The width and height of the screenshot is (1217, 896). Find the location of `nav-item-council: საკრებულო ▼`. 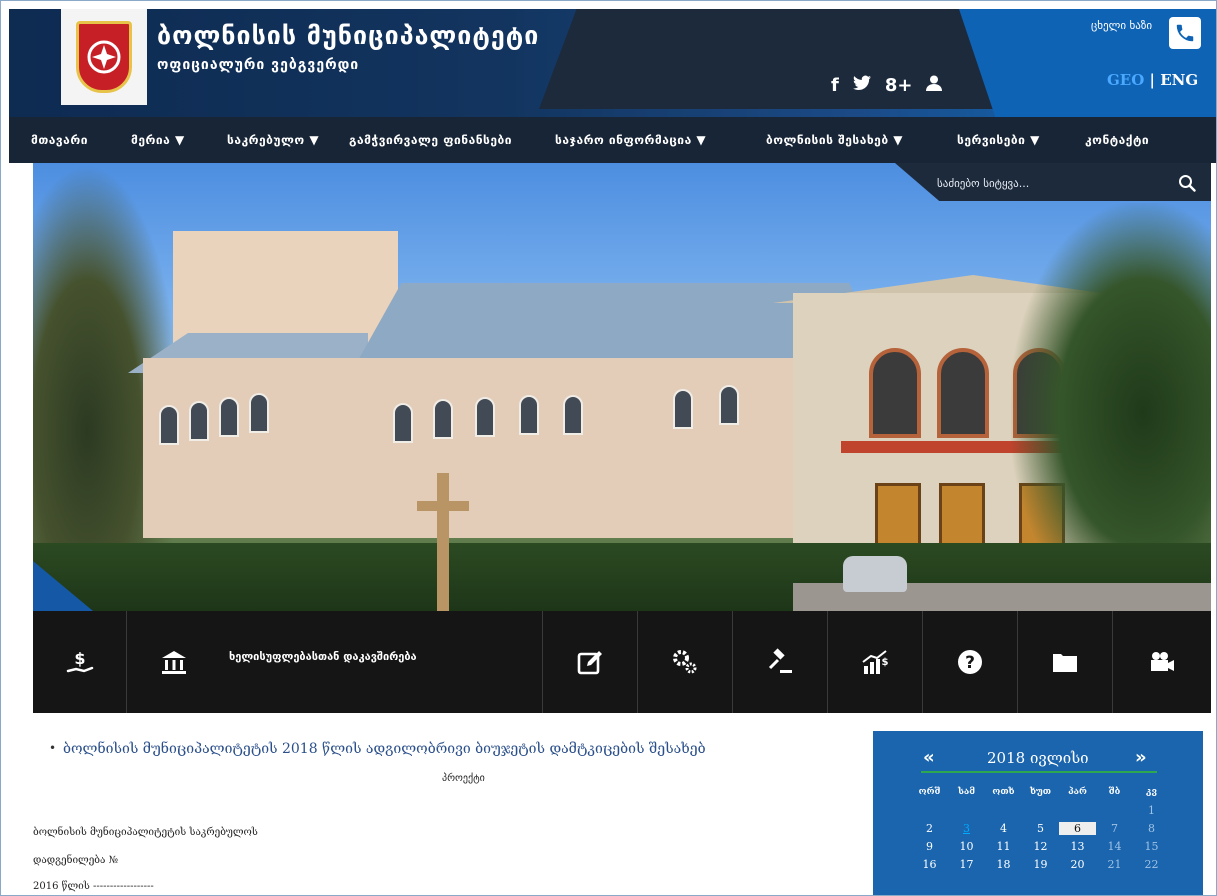

nav-item-council: საკრებულო ▼ is located at coordinates (273, 140).